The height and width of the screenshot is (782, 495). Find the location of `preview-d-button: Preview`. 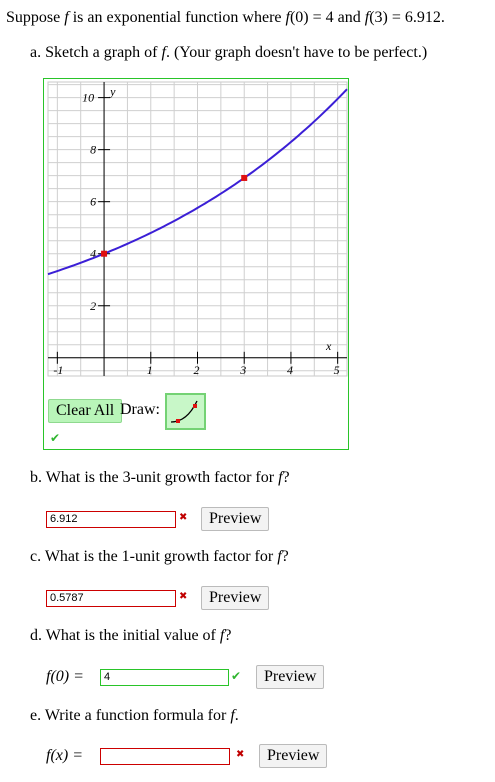

preview-d-button: Preview is located at coordinates (290, 677).